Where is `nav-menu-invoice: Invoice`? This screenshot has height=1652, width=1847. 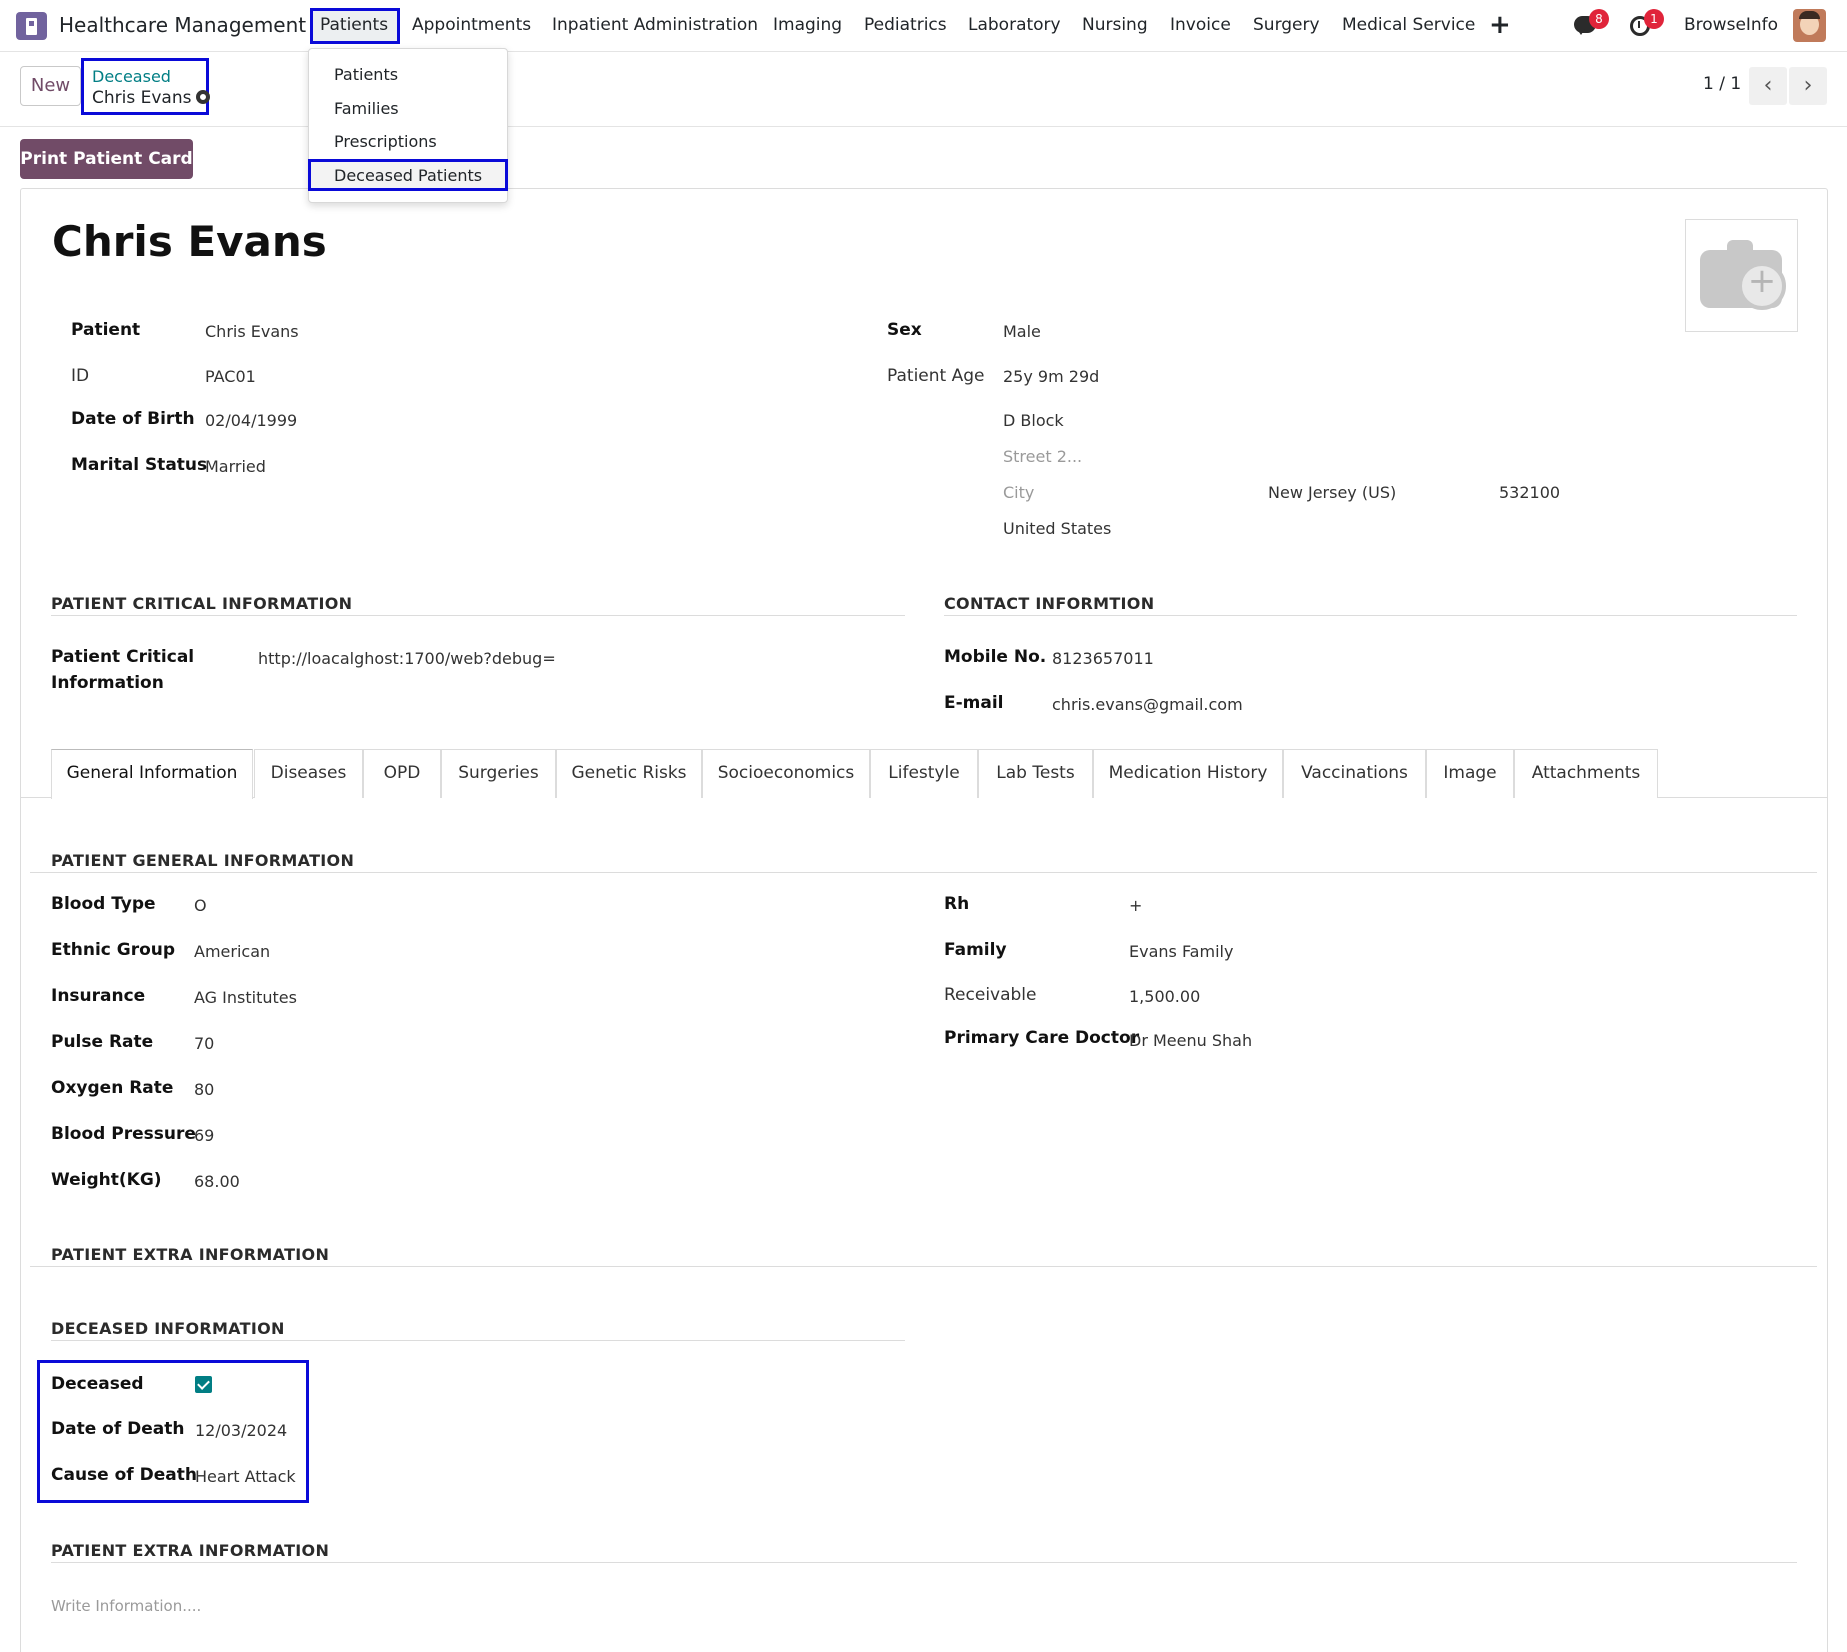
nav-menu-invoice: Invoice is located at coordinates (1200, 25).